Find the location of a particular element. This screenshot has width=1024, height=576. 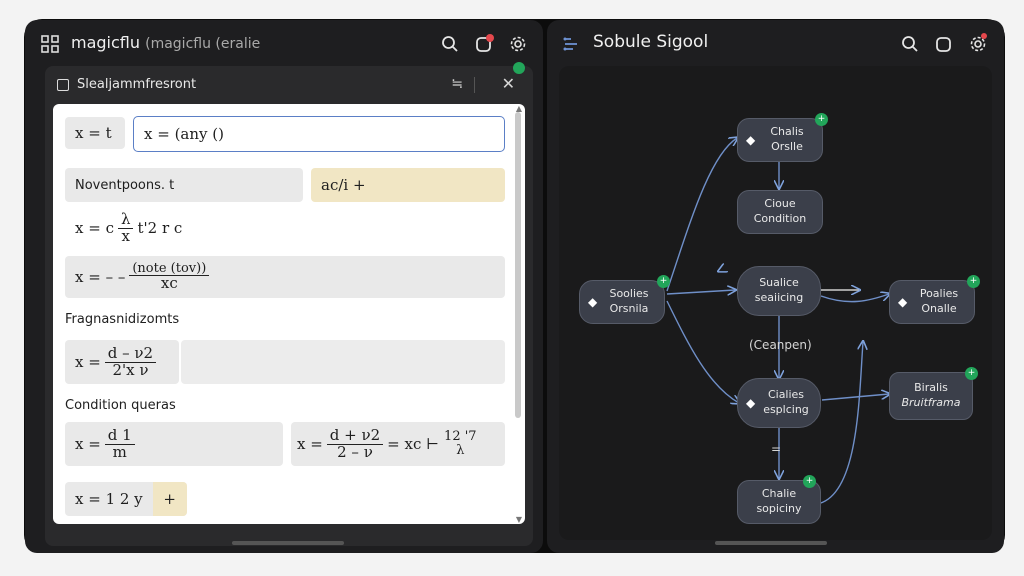

scroll-up-icon: ▲ is located at coordinates (519, 108).